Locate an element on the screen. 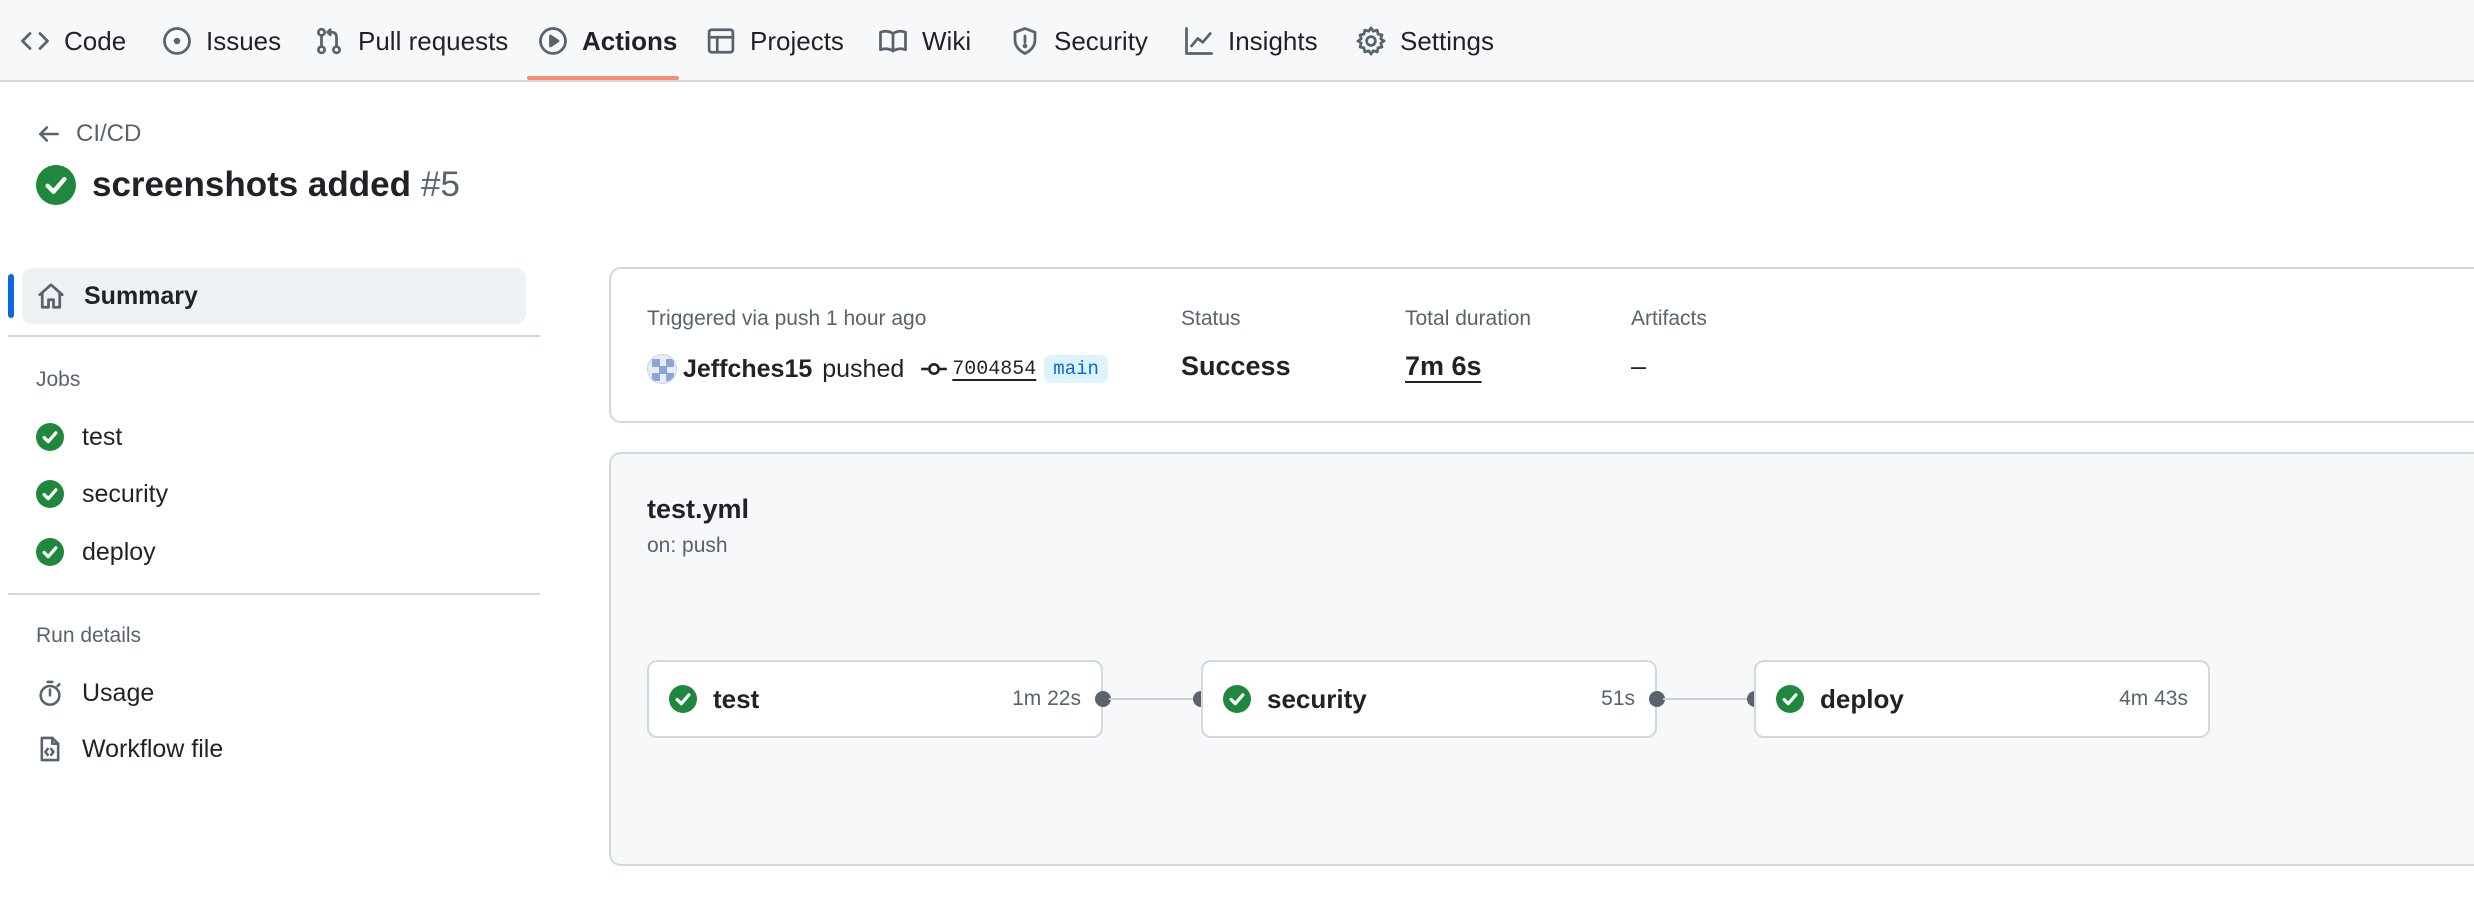 Image resolution: width=2474 pixels, height=908 pixels. sidebar-item-summary: Summary is located at coordinates (267, 296).